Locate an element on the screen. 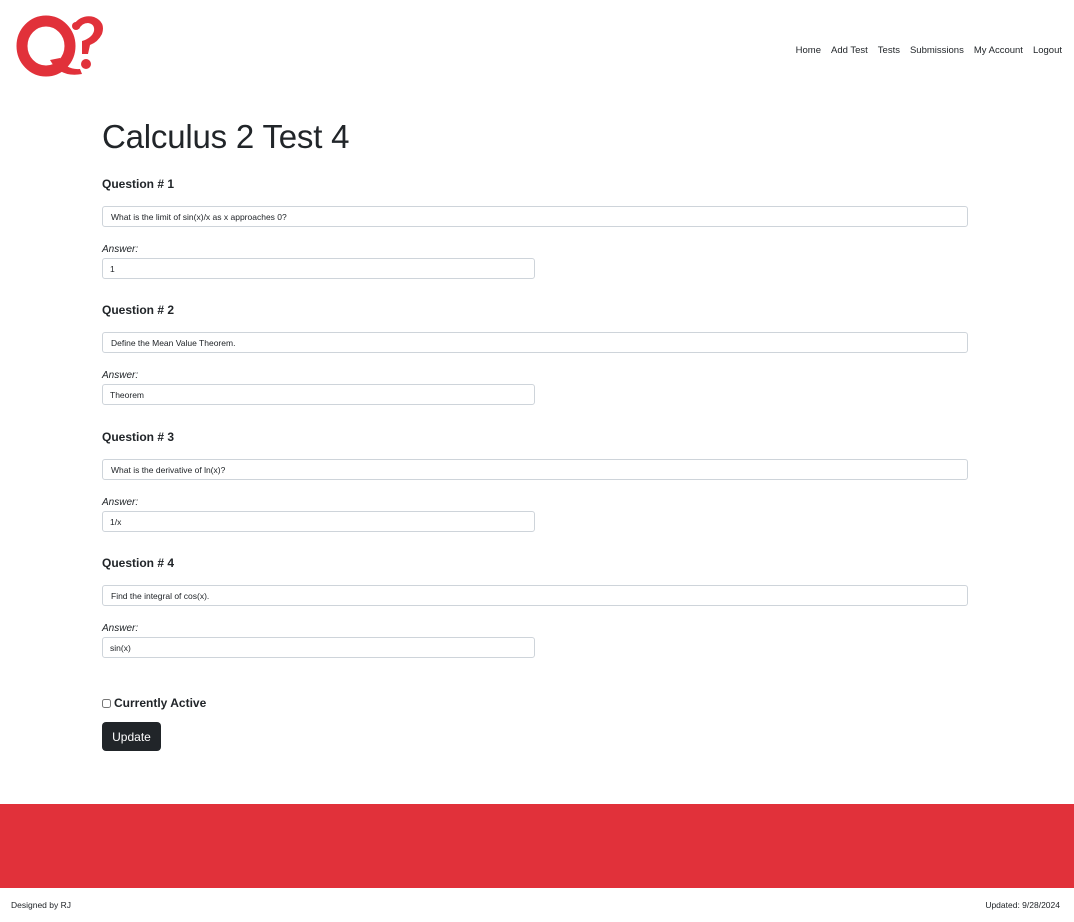 The image size is (1074, 922). currently-active-label: Currently Active is located at coordinates (160, 703).